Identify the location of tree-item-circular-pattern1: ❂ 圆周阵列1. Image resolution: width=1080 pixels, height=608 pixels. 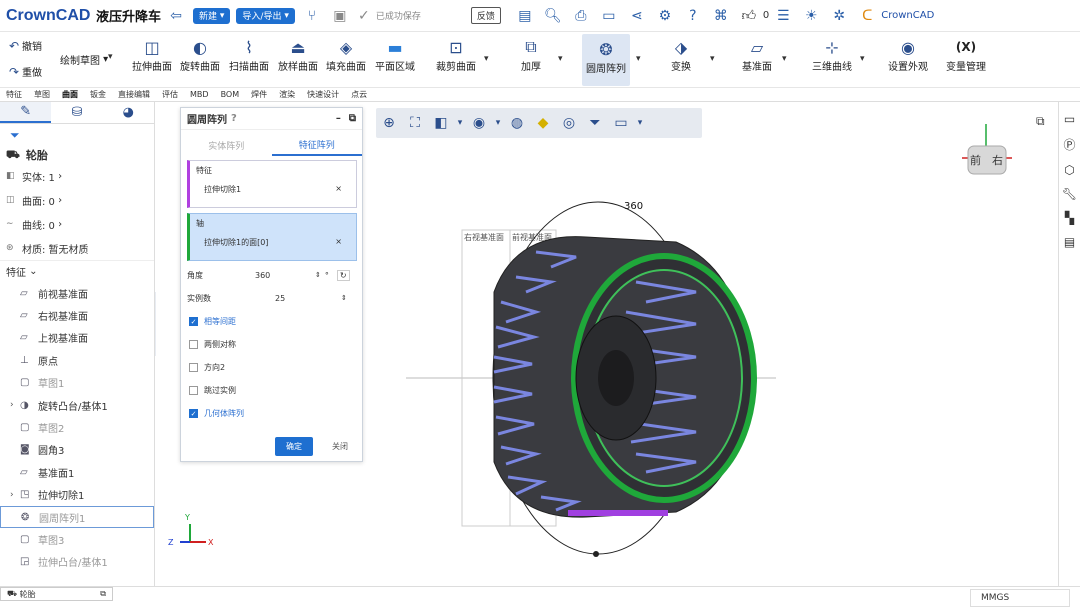
(77, 517).